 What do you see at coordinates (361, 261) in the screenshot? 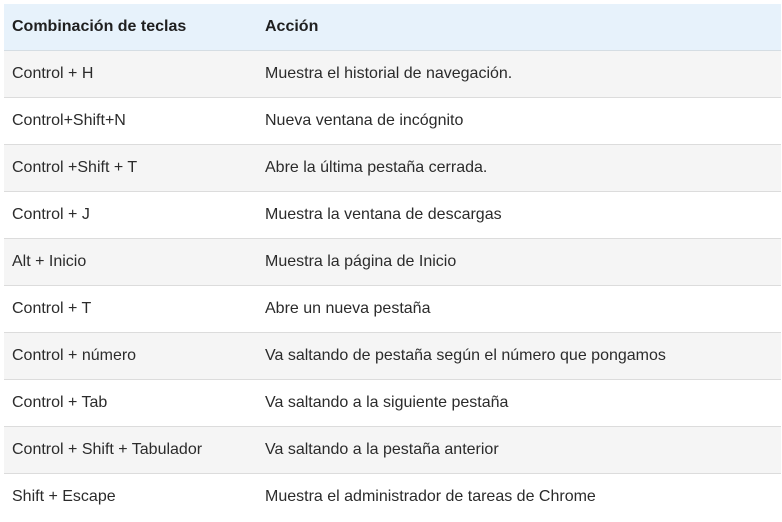
I see `shortcut-action-cell: Muestra la página de Inicio` at bounding box center [361, 261].